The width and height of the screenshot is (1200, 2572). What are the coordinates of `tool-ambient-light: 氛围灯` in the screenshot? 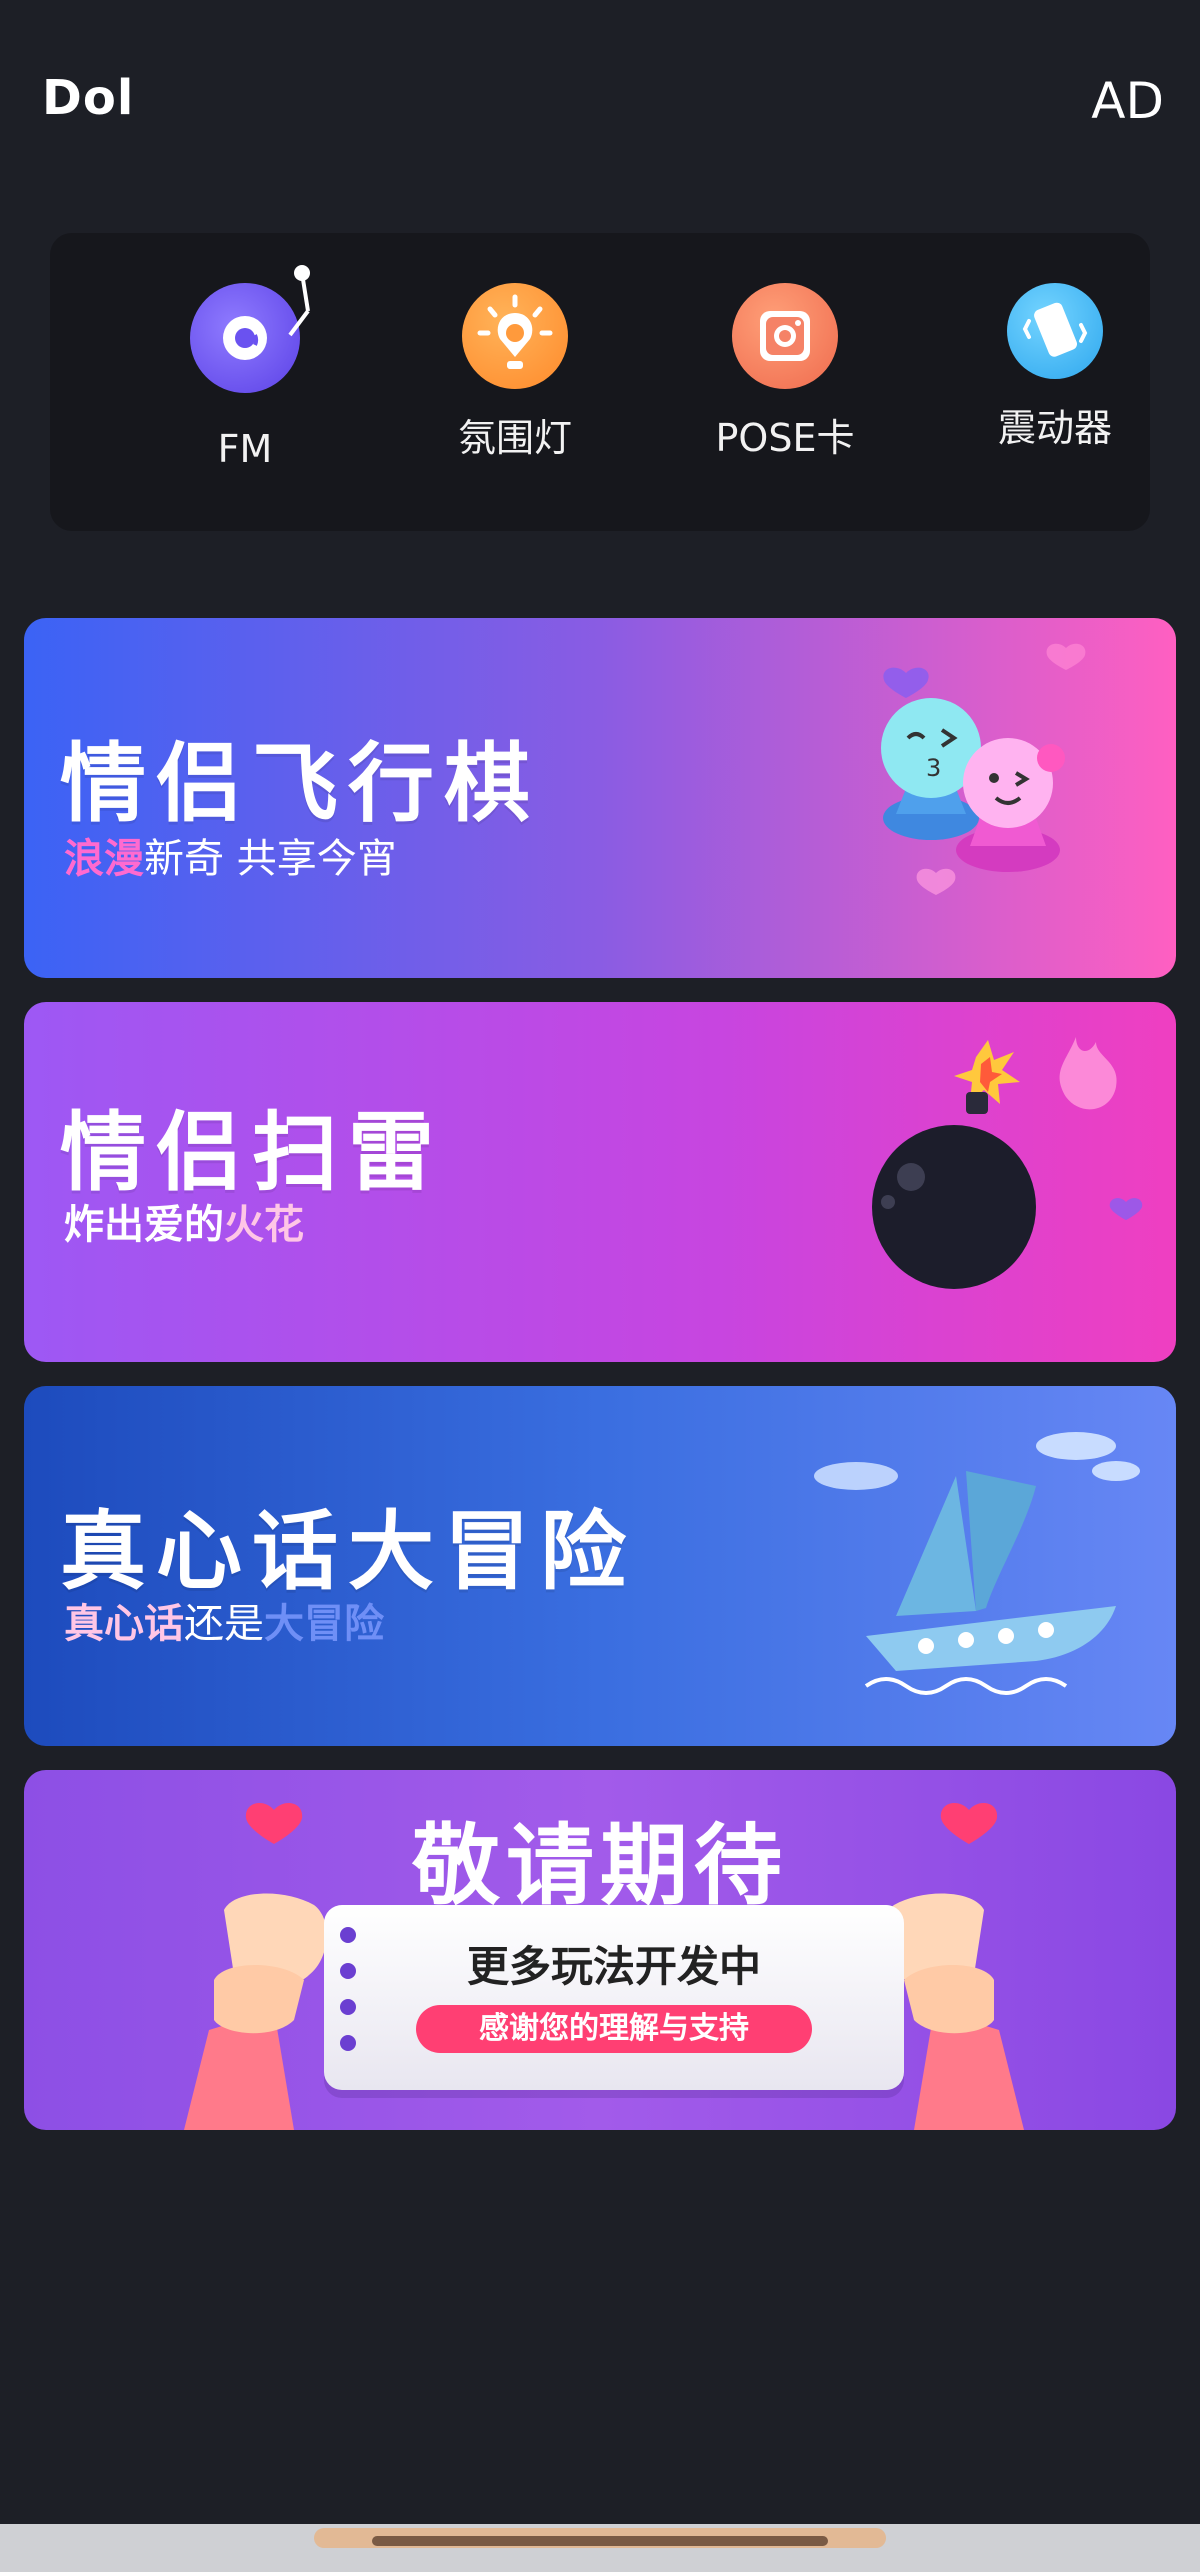 It's located at (515, 372).